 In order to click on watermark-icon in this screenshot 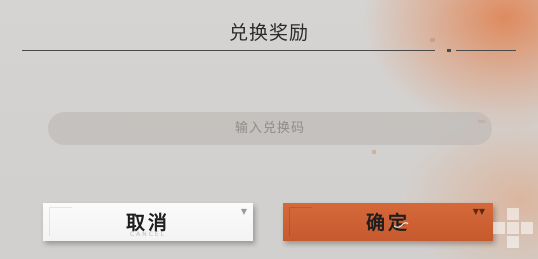, I will do `click(514, 229)`.